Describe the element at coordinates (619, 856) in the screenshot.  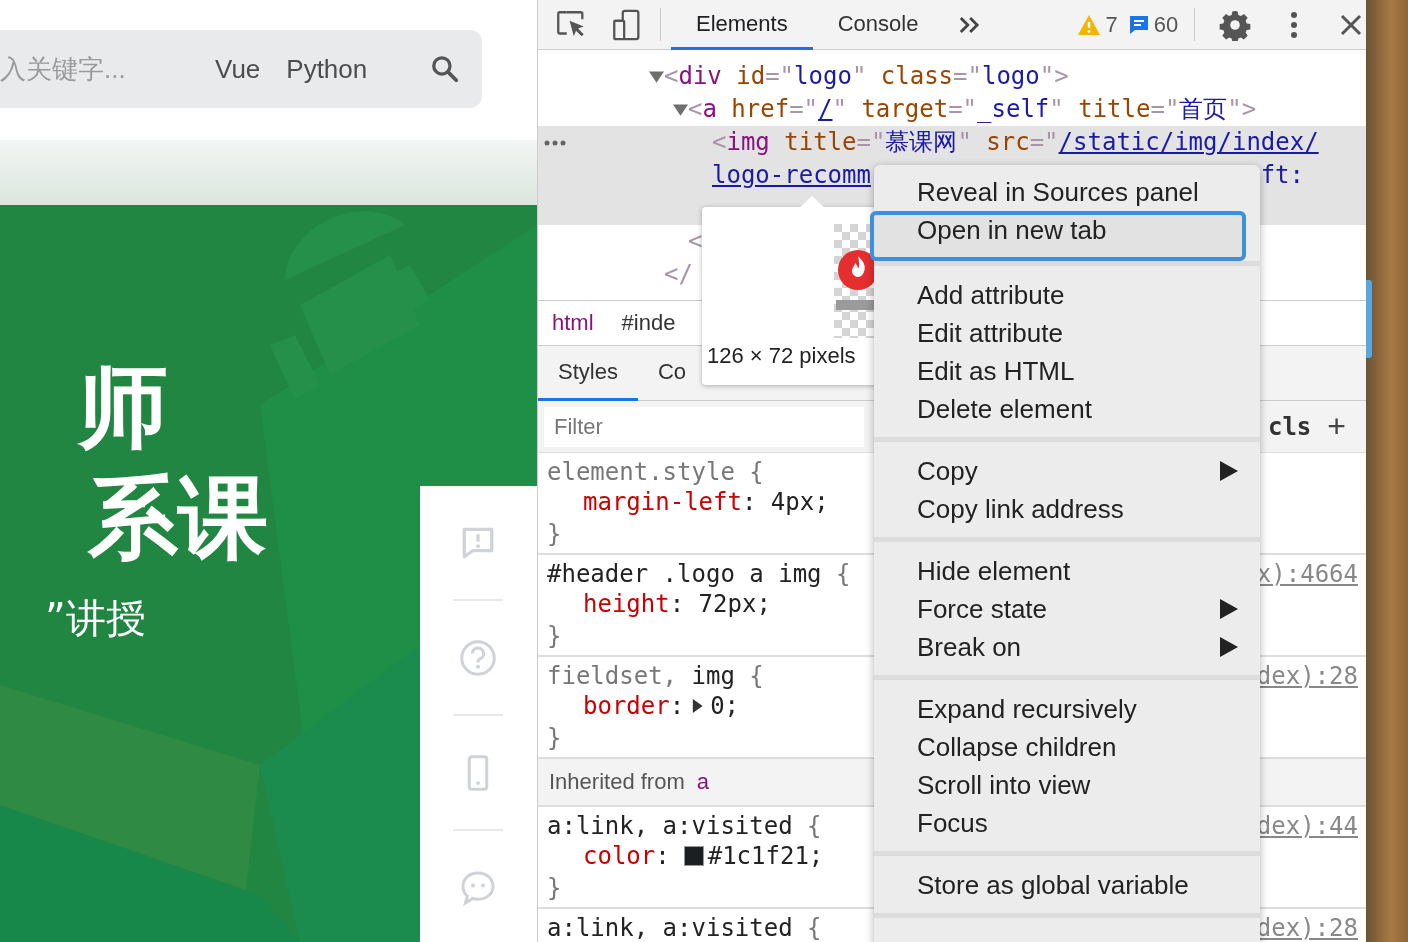
I see `property-name: color` at that location.